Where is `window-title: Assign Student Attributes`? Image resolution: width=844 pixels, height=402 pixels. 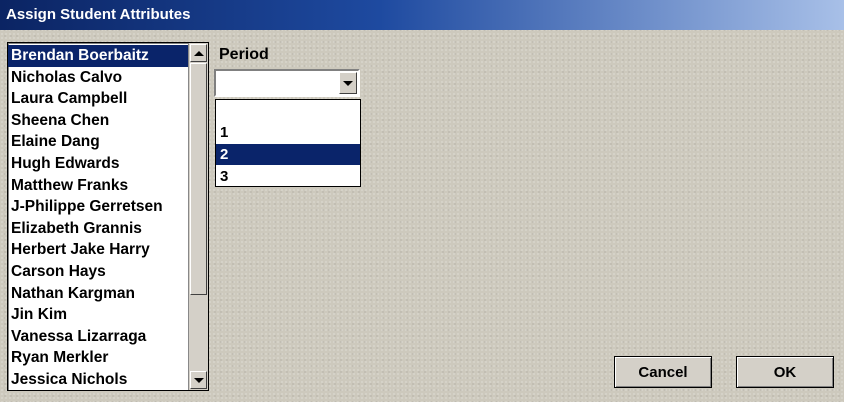 window-title: Assign Student Attributes is located at coordinates (98, 14).